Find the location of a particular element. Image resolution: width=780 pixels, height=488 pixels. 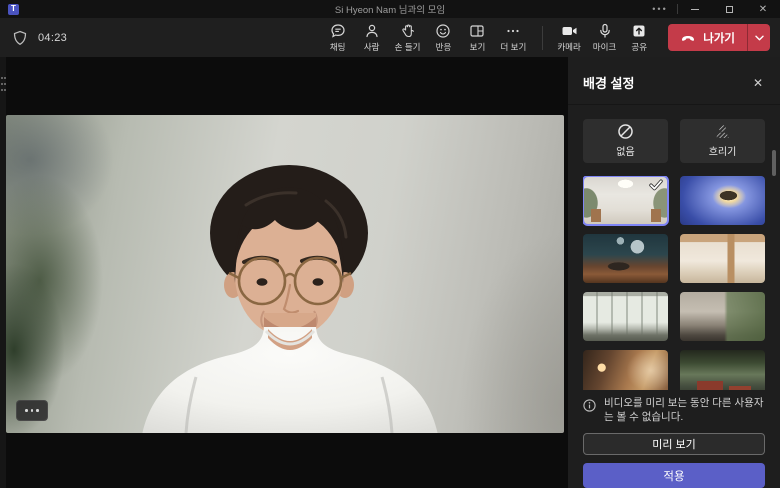

background-thumbnail-plant-lounge is located at coordinates (722, 316).